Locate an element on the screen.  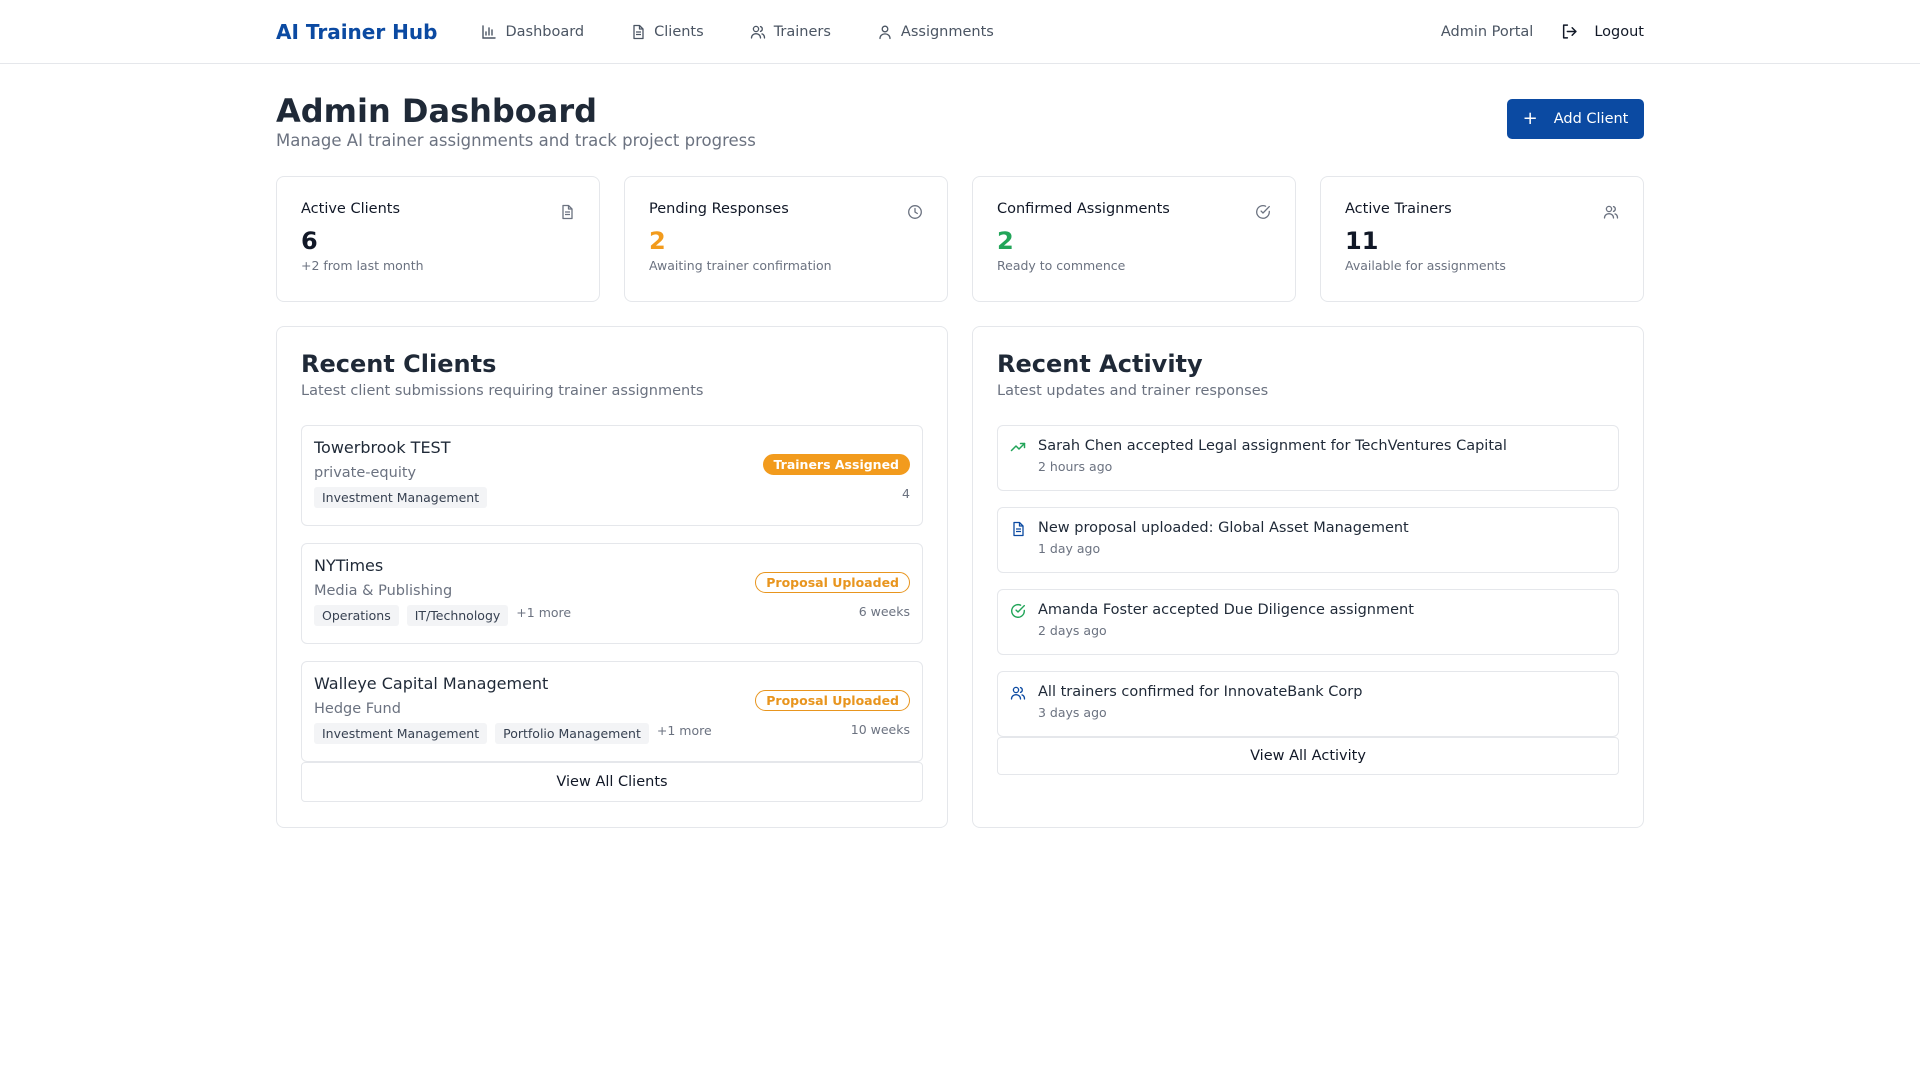
recent-activity-title: Recent Activity is located at coordinates (1100, 364).